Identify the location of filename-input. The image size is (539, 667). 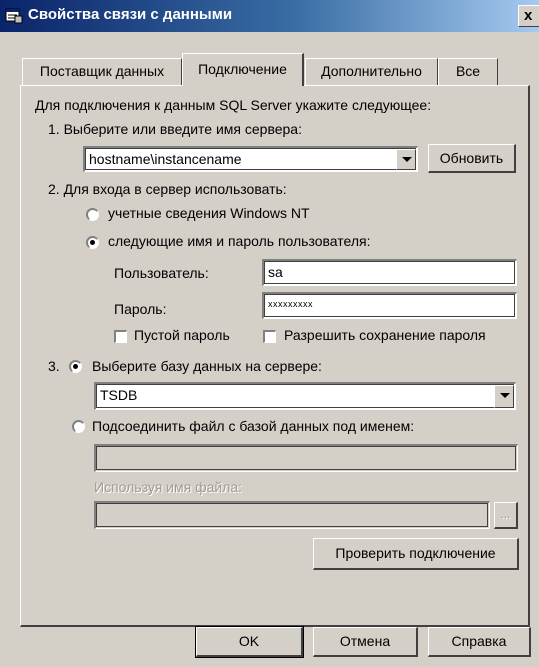
(292, 515).